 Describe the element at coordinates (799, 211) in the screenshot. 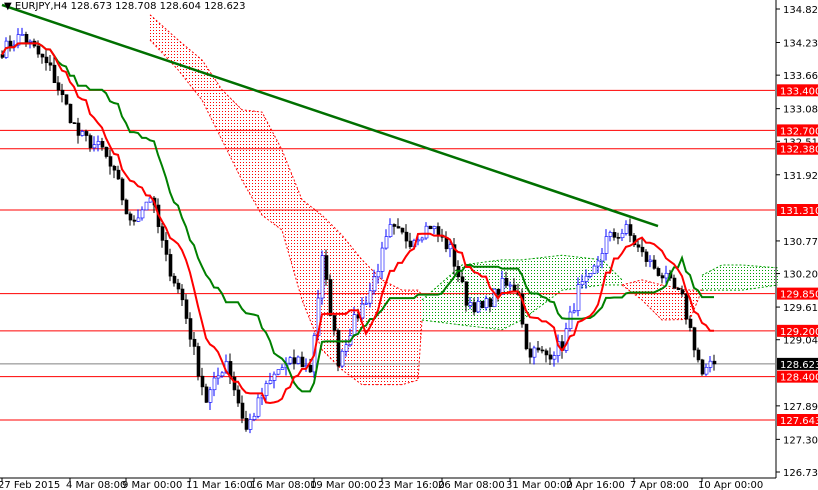

I see `level-price-tag: 131.310` at that location.